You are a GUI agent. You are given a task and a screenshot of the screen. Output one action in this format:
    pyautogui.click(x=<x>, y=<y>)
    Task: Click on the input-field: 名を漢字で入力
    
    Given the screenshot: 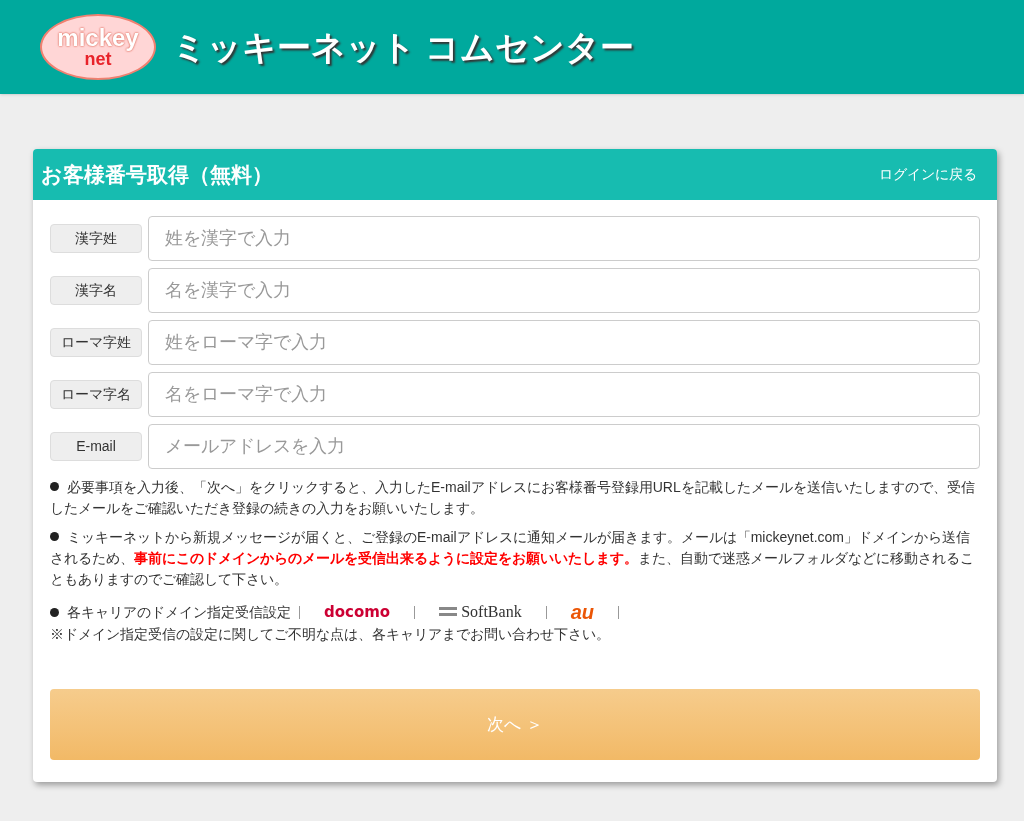 What is the action you would take?
    pyautogui.click(x=564, y=290)
    